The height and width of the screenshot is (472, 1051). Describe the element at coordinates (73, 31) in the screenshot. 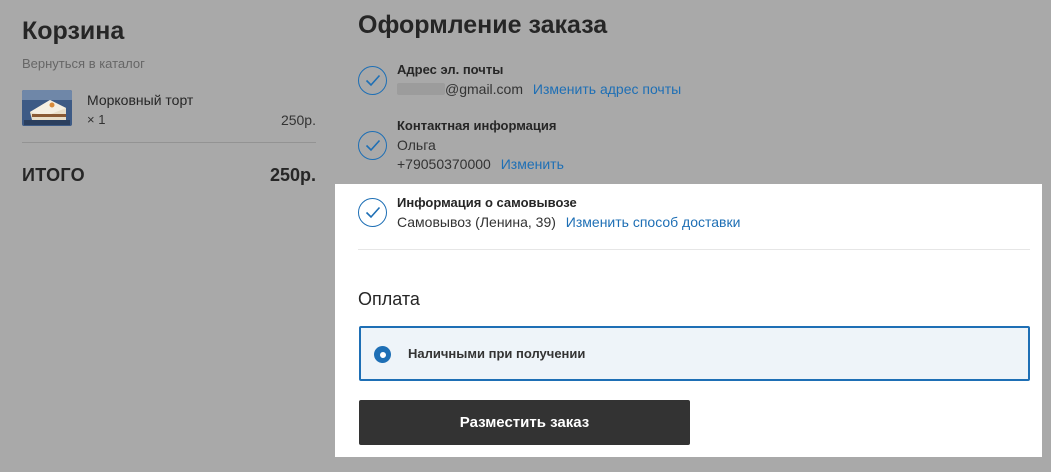

I see `cart-title: Корзина` at that location.